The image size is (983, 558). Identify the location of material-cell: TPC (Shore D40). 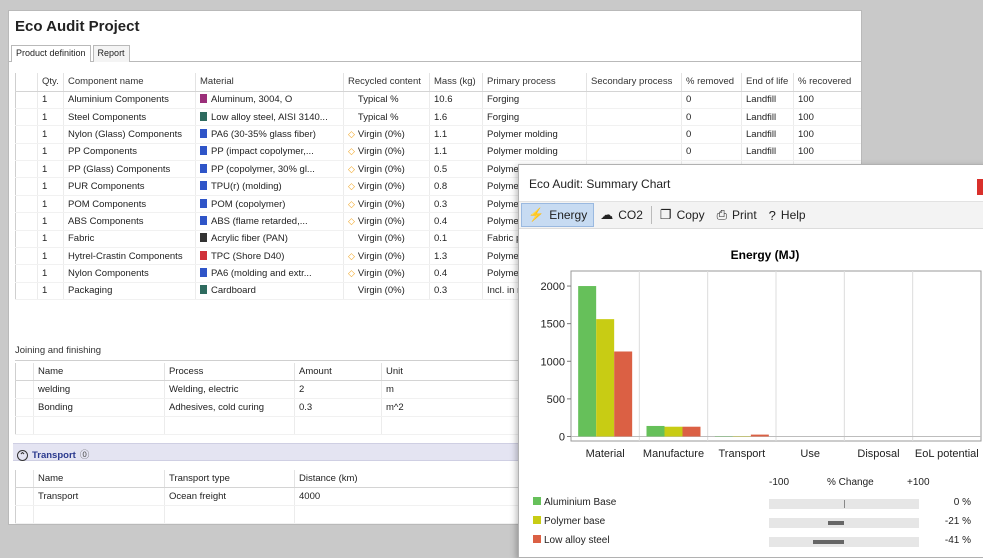
(269, 256).